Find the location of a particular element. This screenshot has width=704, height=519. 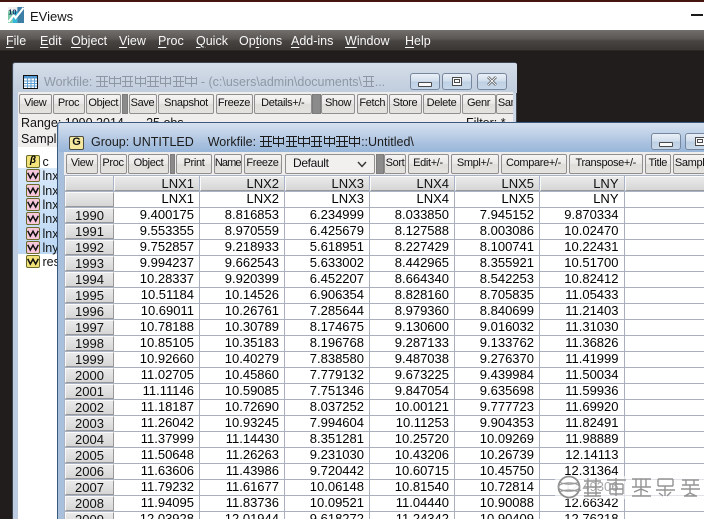

svg-text: 10 is located at coordinates (12, 11).